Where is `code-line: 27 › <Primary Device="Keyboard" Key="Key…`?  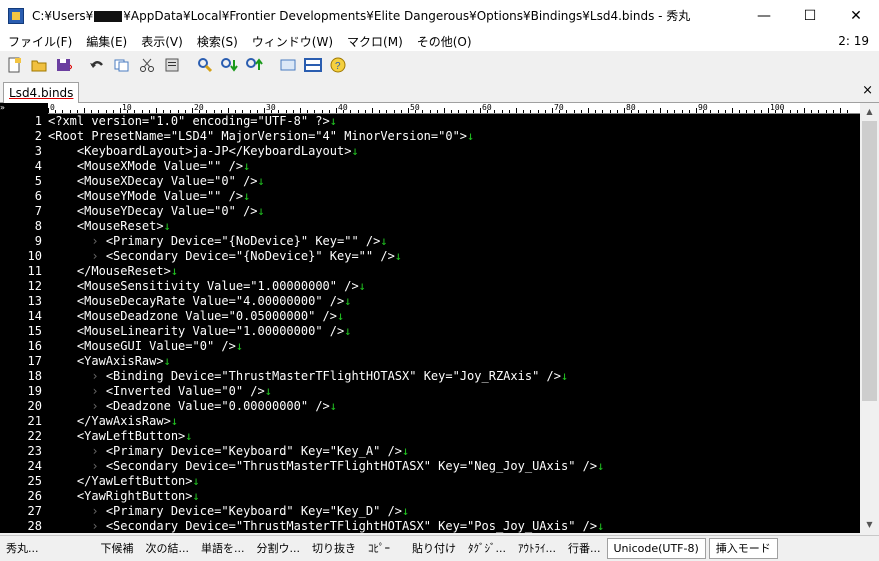 code-line: 27 › <Primary Device="Keyboard" Key="Key… is located at coordinates (430, 511).